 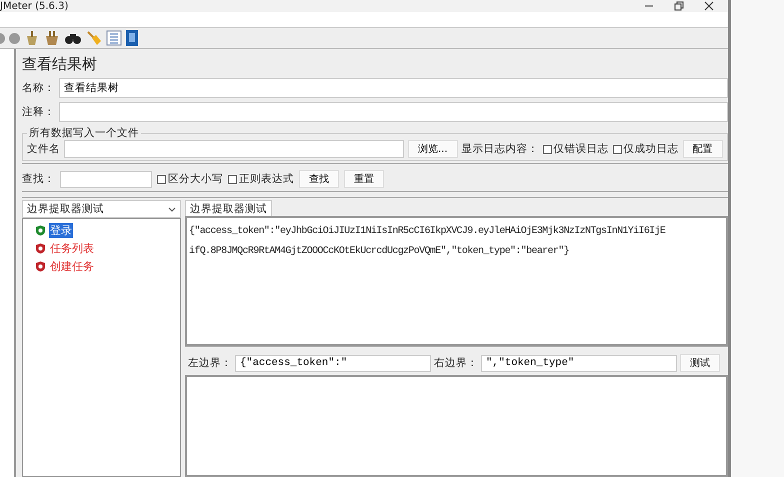 What do you see at coordinates (38, 112) in the screenshot?
I see `field-label: 注释：` at bounding box center [38, 112].